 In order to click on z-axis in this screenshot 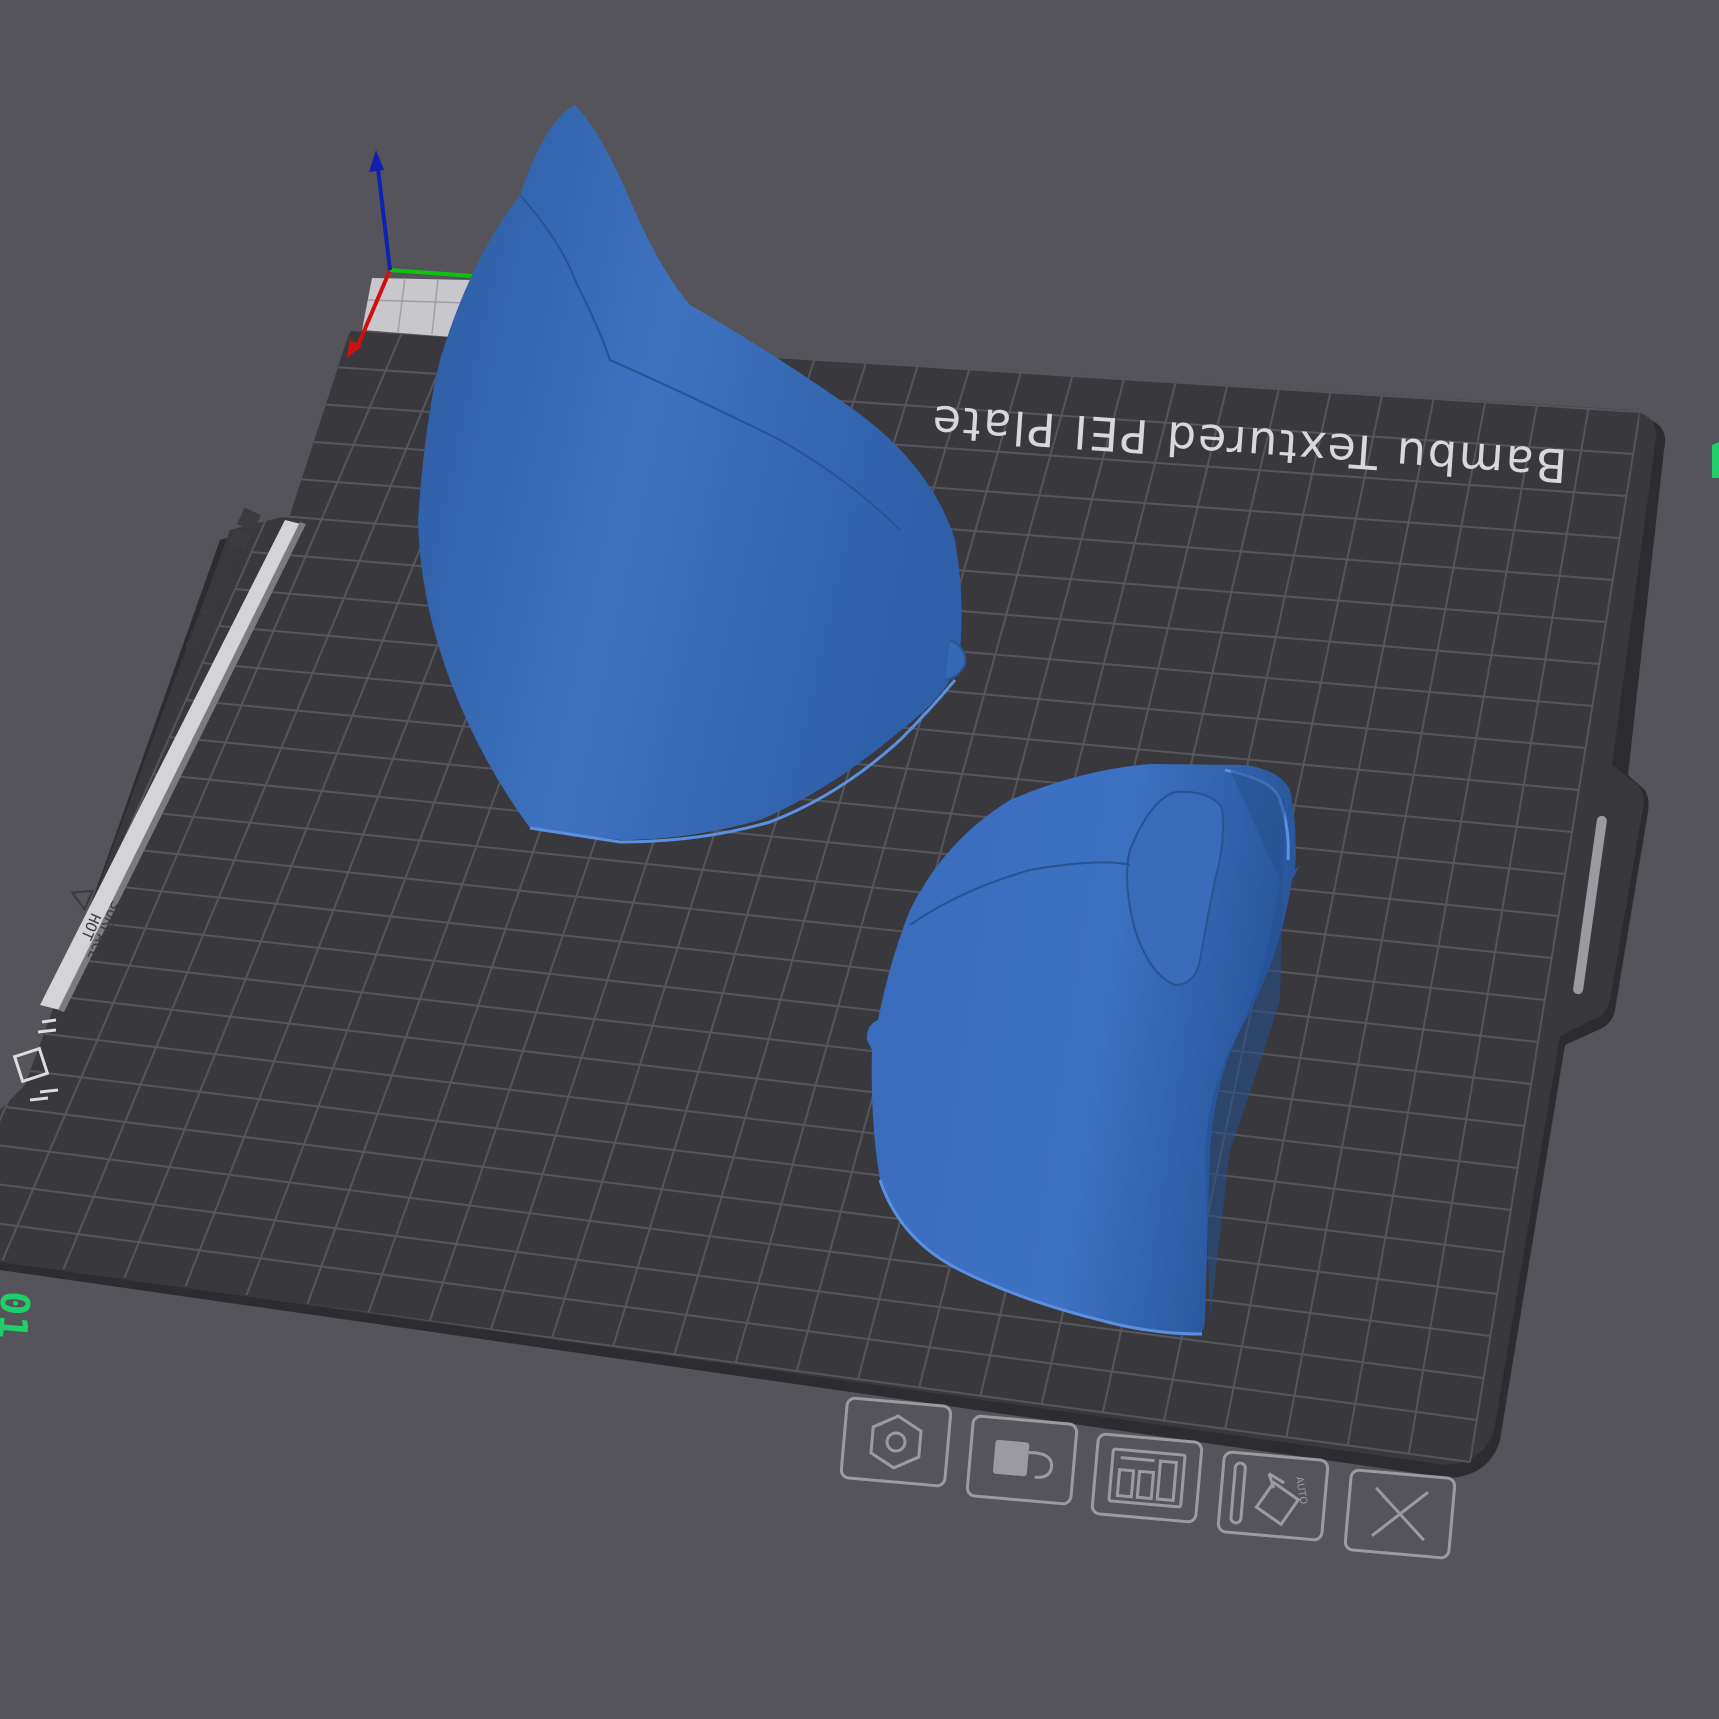, I will do `click(383, 215)`.